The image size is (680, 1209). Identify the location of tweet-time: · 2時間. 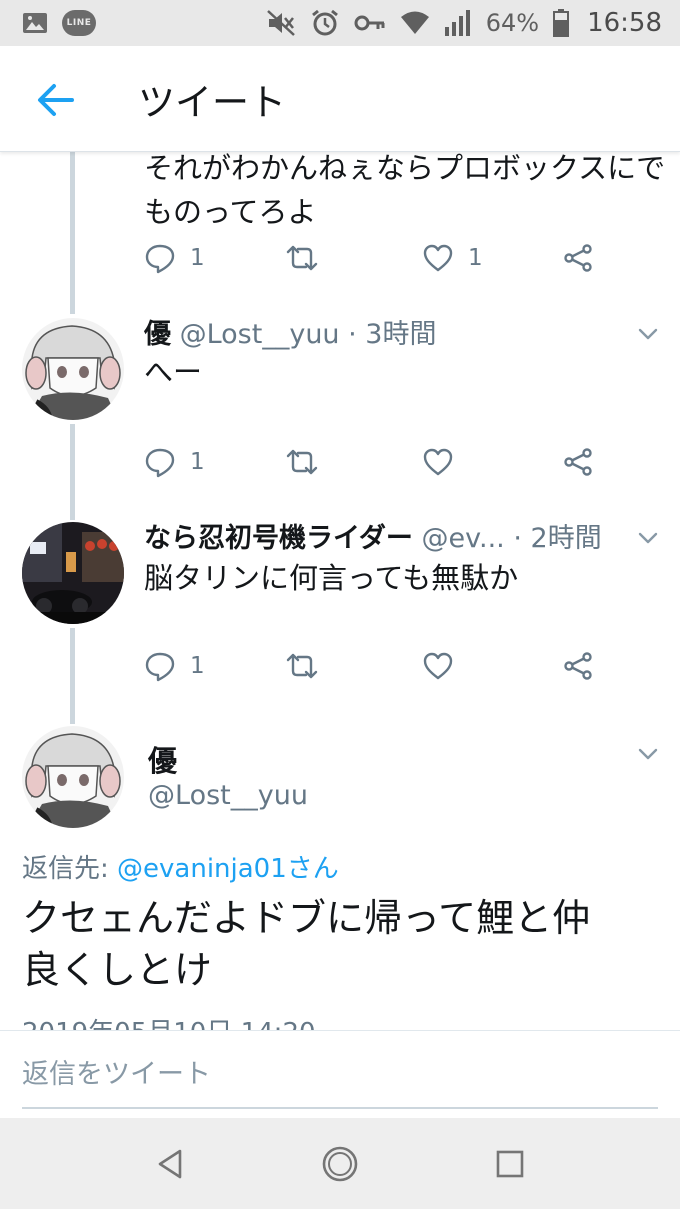
(557, 538).